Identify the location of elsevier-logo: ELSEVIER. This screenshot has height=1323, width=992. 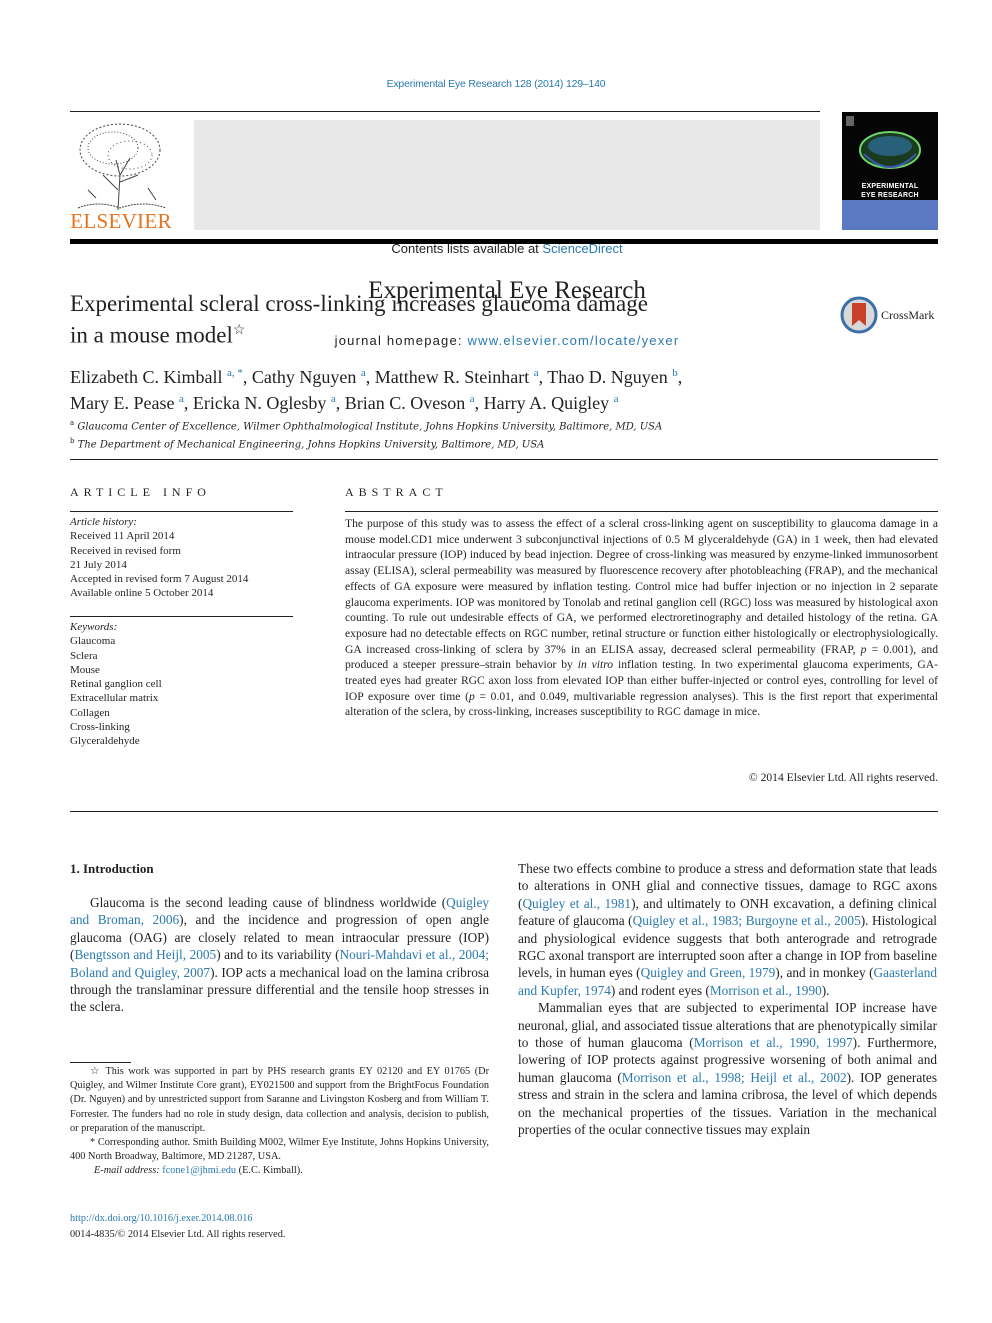
(121, 177).